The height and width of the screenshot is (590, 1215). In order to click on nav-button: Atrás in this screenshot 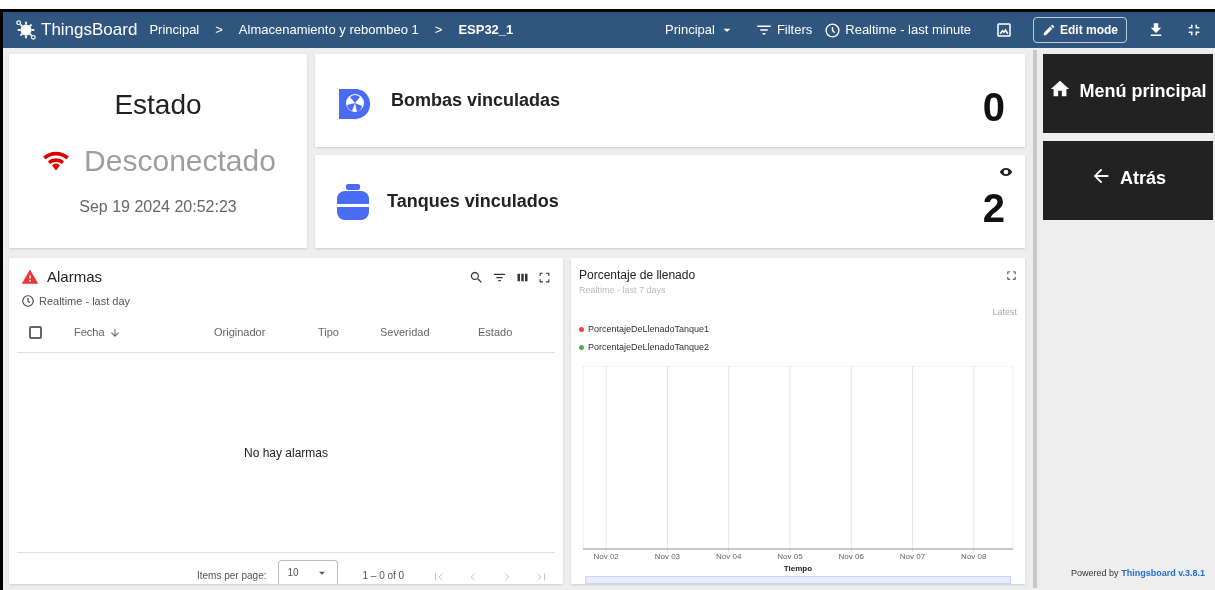, I will do `click(1128, 180)`.